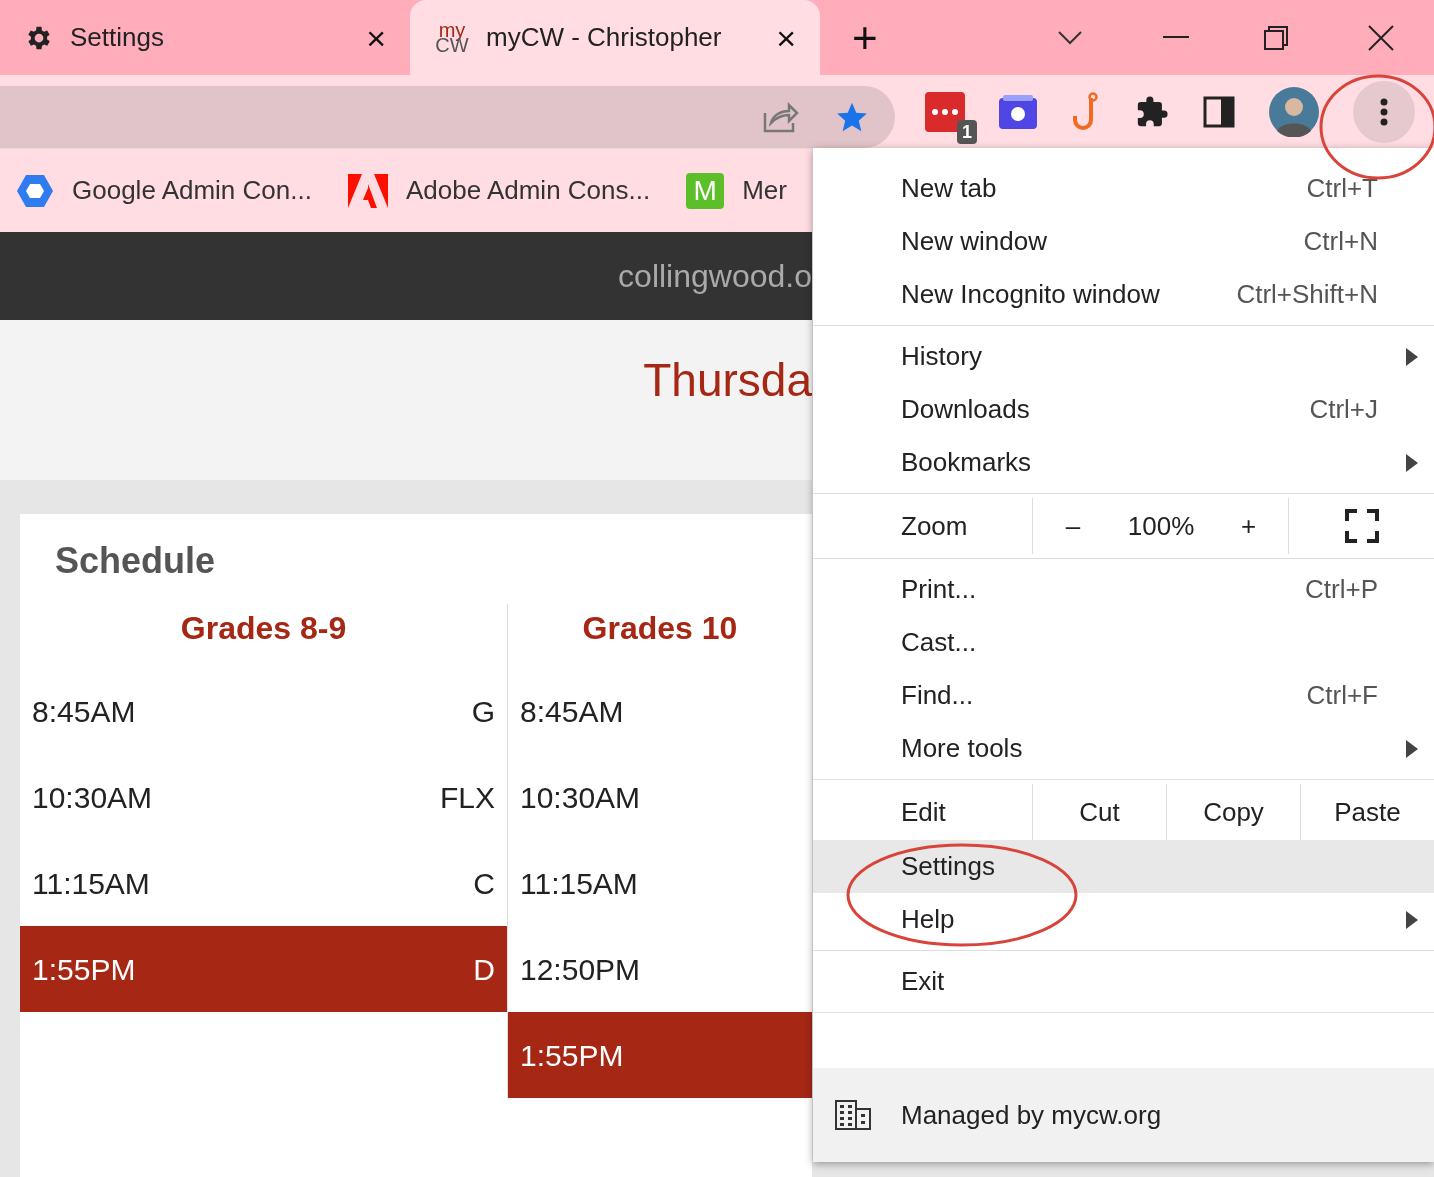 The width and height of the screenshot is (1434, 1177). Describe the element at coordinates (1361, 526) in the screenshot. I see `fullscreen-icon` at that location.